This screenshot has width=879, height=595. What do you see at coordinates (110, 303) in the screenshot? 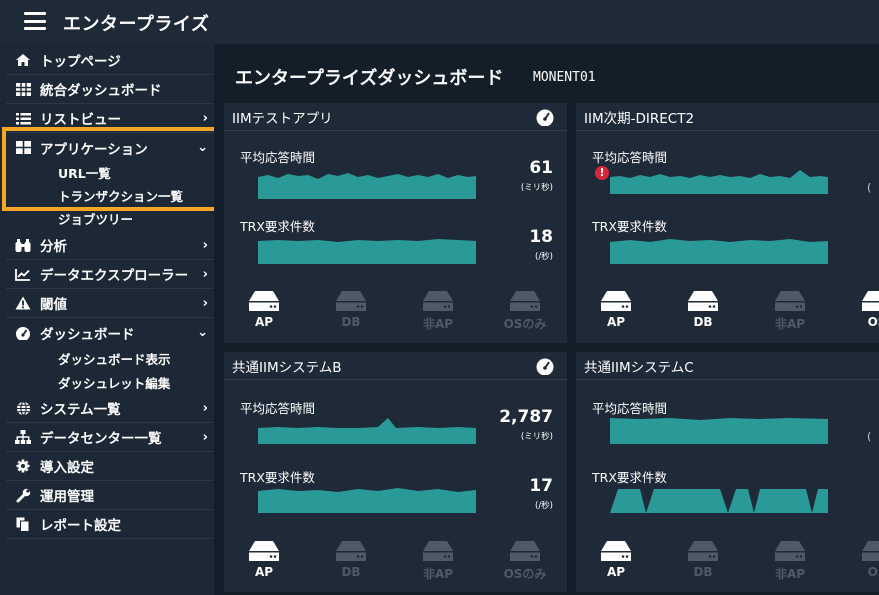
I see `sidebar-item-threshold: 閾値 ›` at bounding box center [110, 303].